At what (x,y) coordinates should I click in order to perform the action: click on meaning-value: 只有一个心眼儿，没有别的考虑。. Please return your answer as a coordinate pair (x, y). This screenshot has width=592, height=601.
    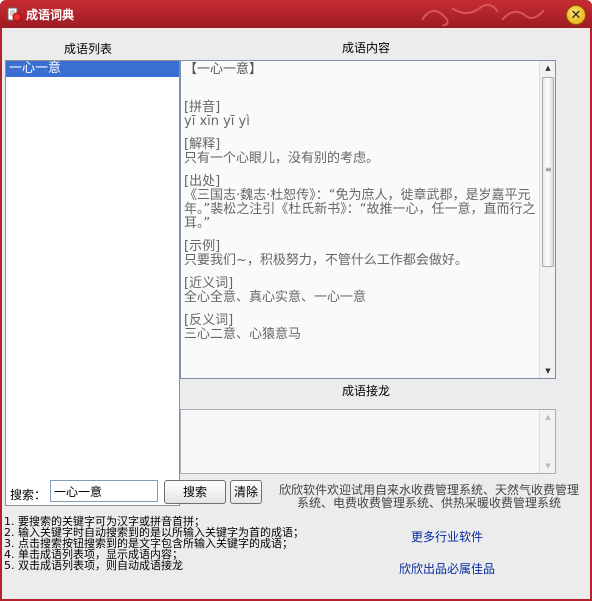
    Looking at the image, I should click on (282, 158).